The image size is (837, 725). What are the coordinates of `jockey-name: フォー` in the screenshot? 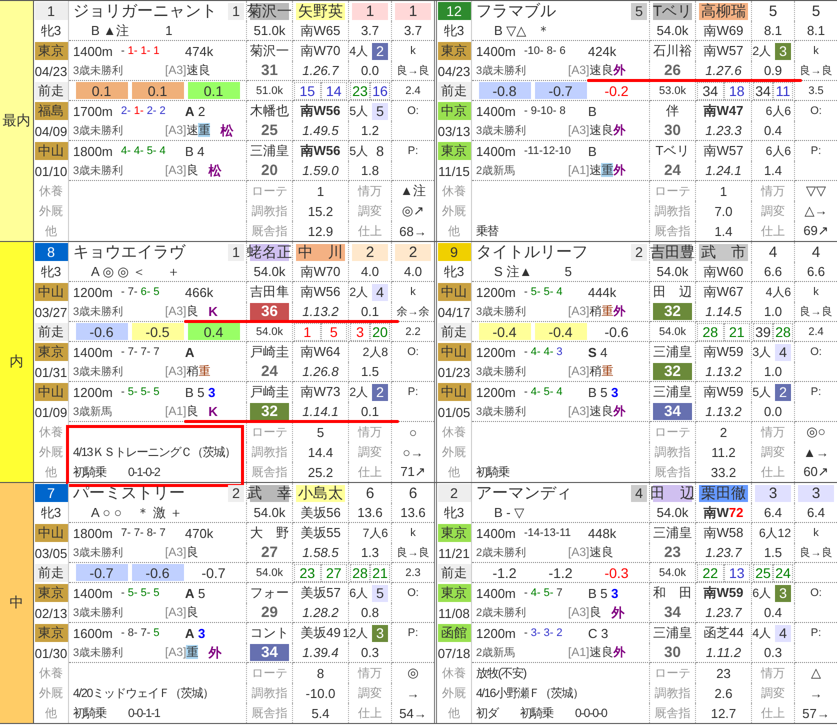 It's located at (269, 593).